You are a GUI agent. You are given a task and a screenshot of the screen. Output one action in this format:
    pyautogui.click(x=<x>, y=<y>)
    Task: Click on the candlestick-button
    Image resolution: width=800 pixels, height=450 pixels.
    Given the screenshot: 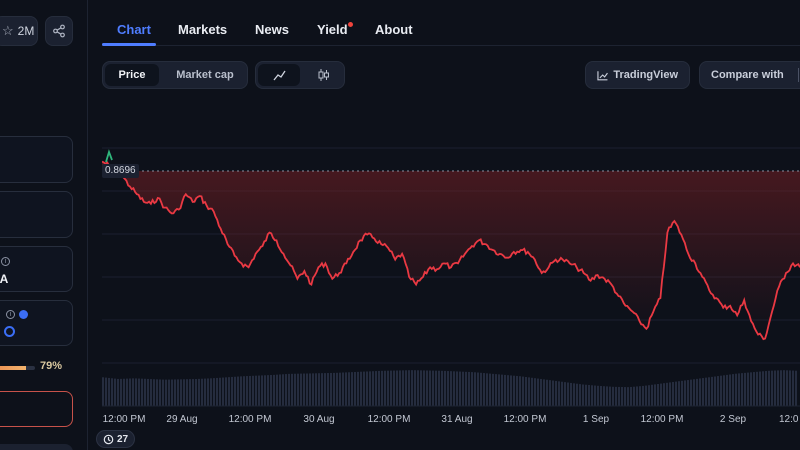 What is the action you would take?
    pyautogui.click(x=323, y=75)
    